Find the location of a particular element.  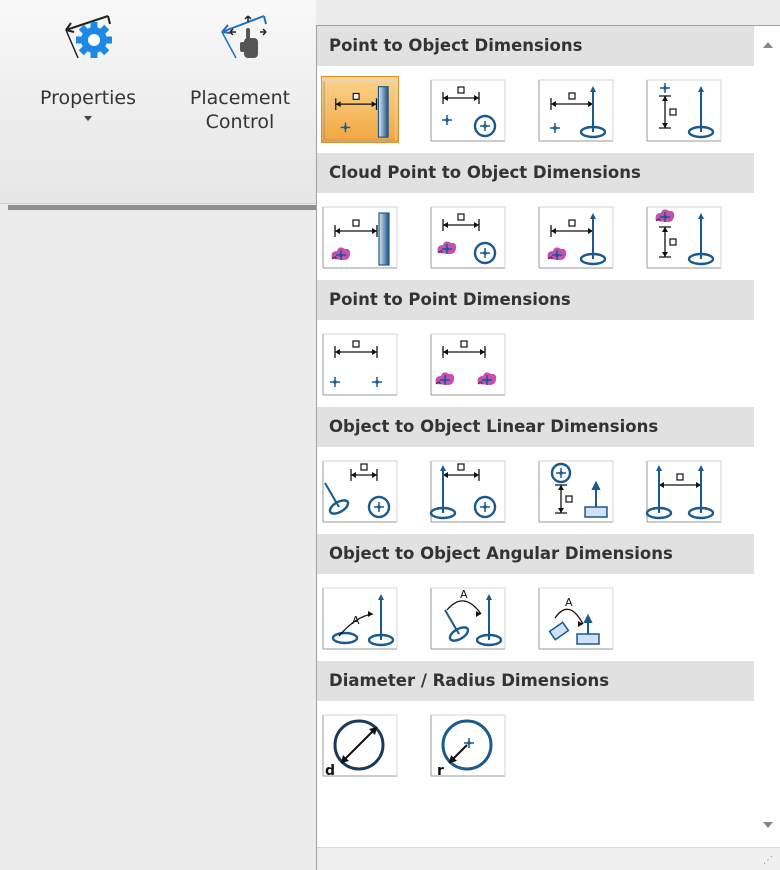

chevron-down-icon is located at coordinates (88, 118).